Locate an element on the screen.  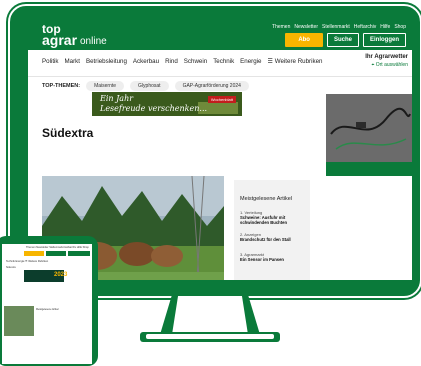
weather-location-link: ⌖ Ort auswählen is located at coordinates (390, 65).